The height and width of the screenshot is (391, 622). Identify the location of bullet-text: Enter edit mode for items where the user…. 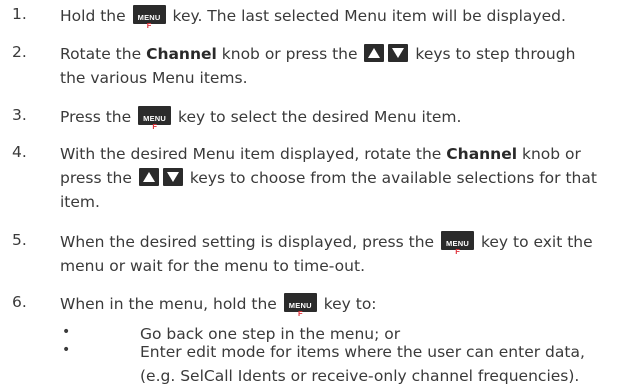
(362, 364).